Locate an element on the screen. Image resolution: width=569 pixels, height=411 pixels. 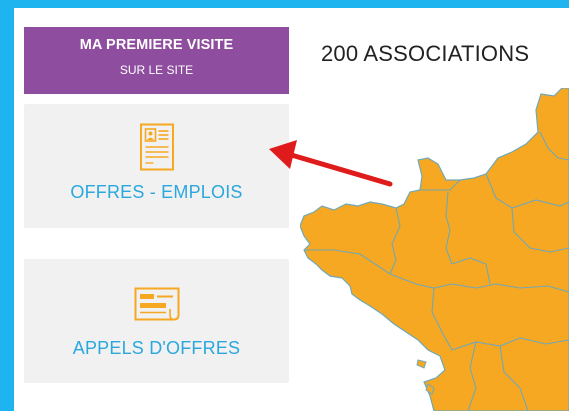
red-pointer-arrow is located at coordinates (331, 163).